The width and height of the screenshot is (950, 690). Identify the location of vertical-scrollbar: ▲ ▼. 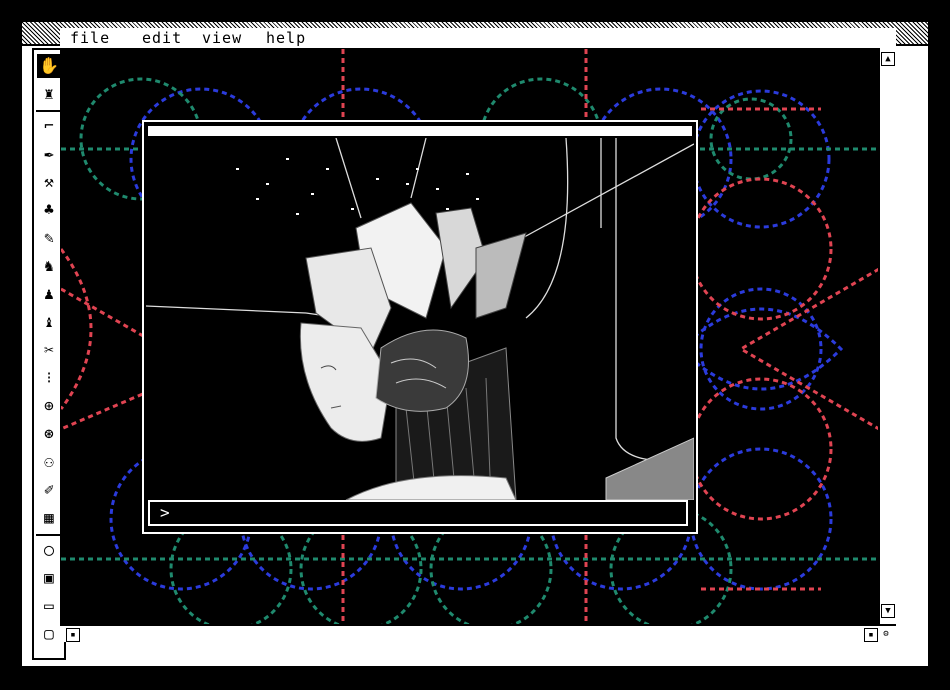
(886, 336).